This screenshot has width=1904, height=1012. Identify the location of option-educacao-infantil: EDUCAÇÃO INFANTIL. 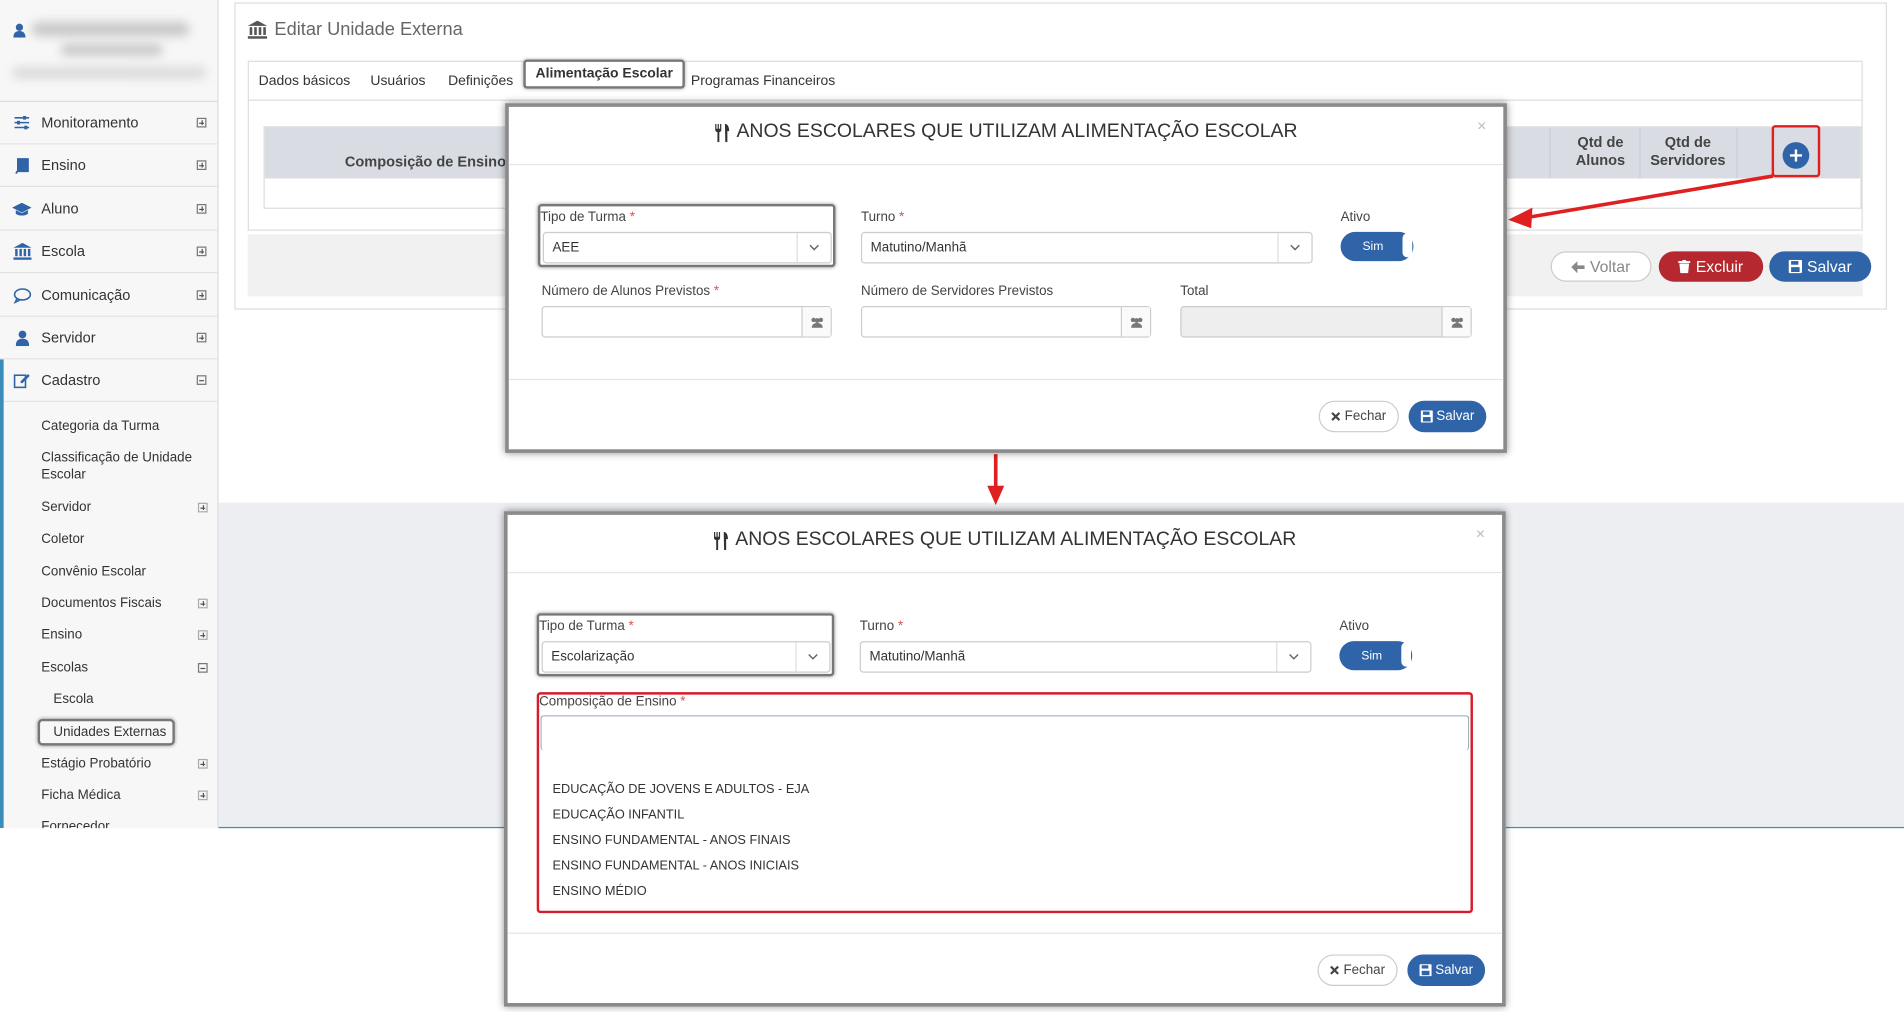
(619, 815).